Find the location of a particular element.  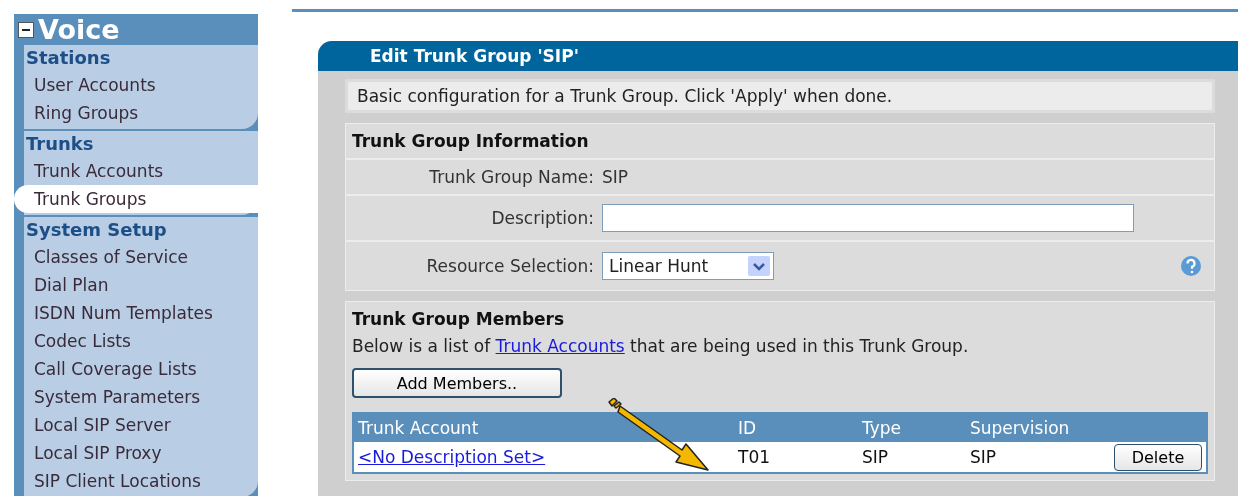

sidebar-item: Local SIP Proxy is located at coordinates (141, 453).